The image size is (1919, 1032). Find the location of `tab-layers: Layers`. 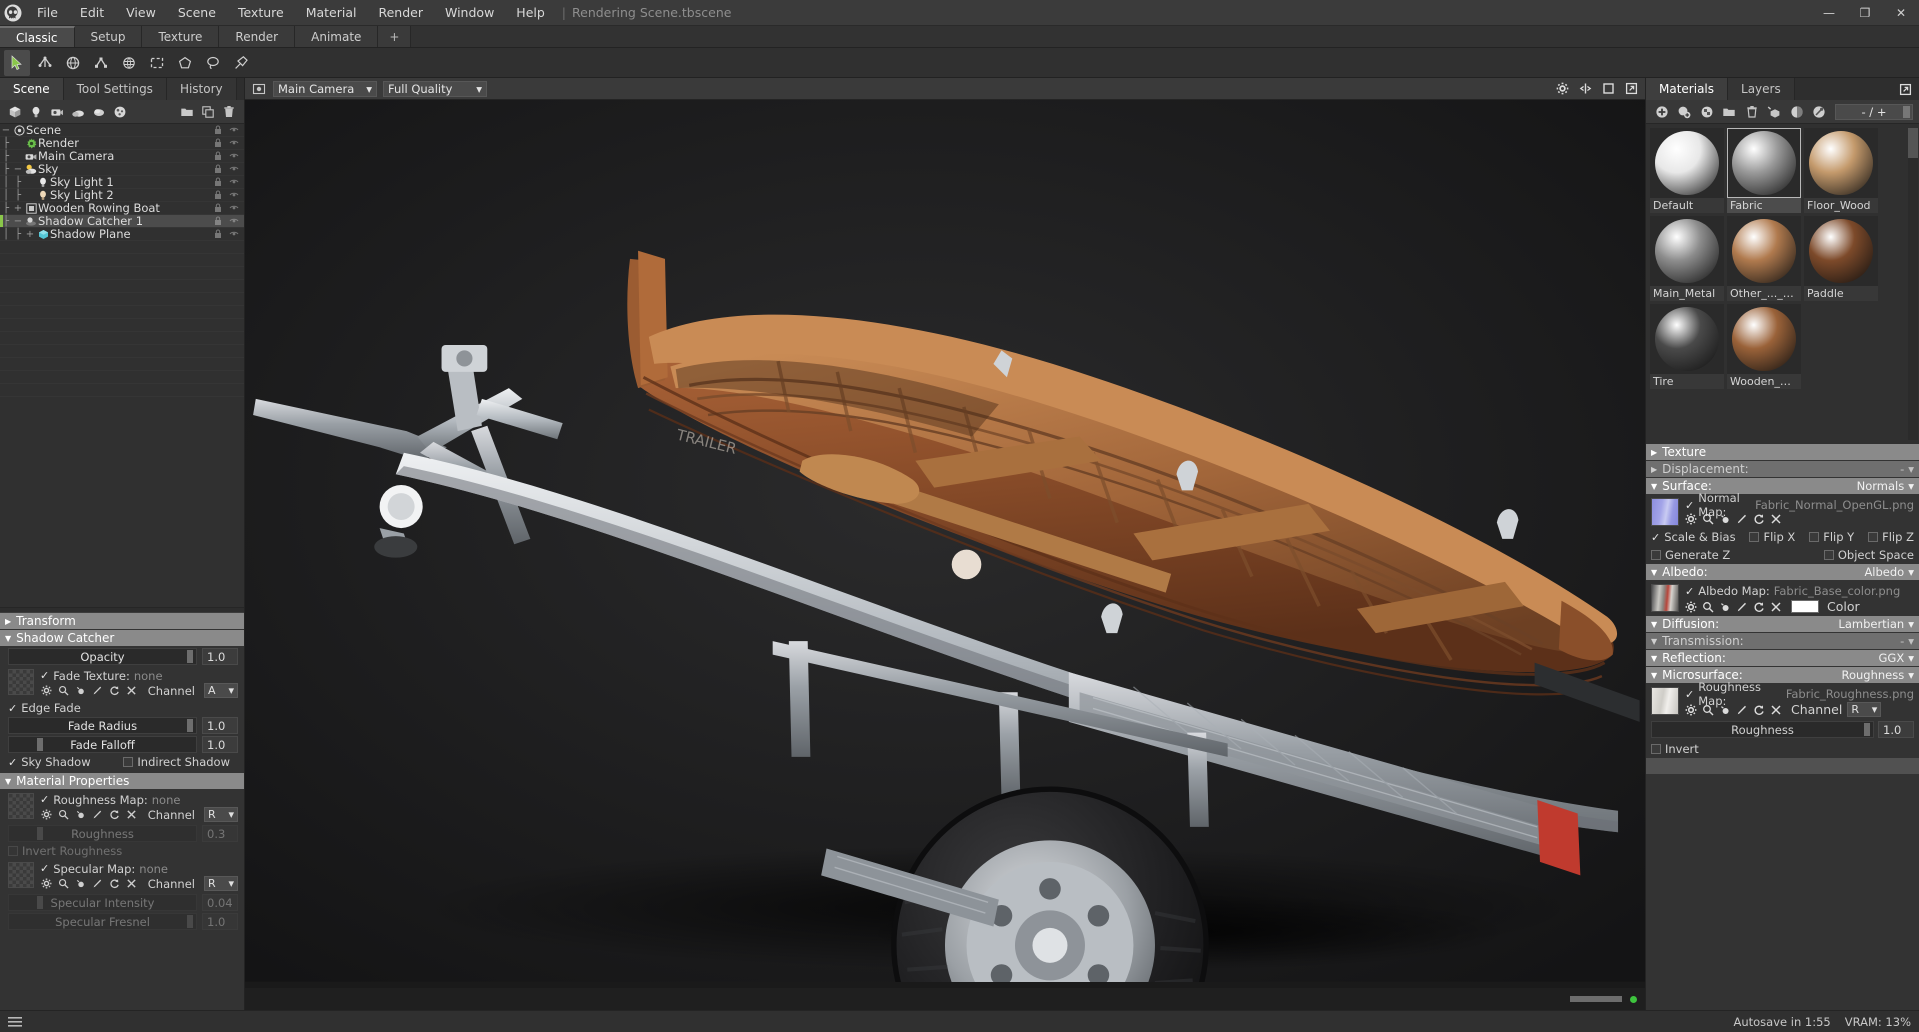

tab-layers: Layers is located at coordinates (1761, 89).